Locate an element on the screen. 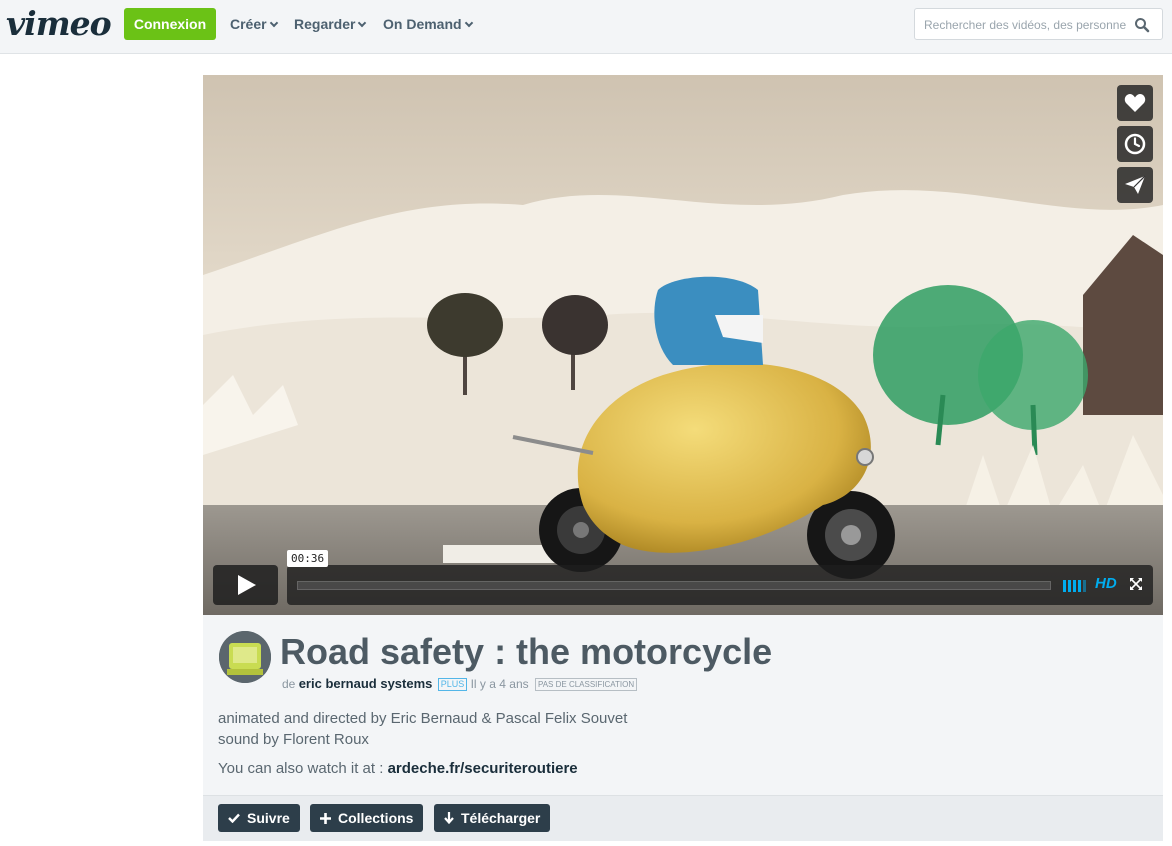 Image resolution: width=1172 pixels, height=846 pixels. like-button is located at coordinates (1135, 103).